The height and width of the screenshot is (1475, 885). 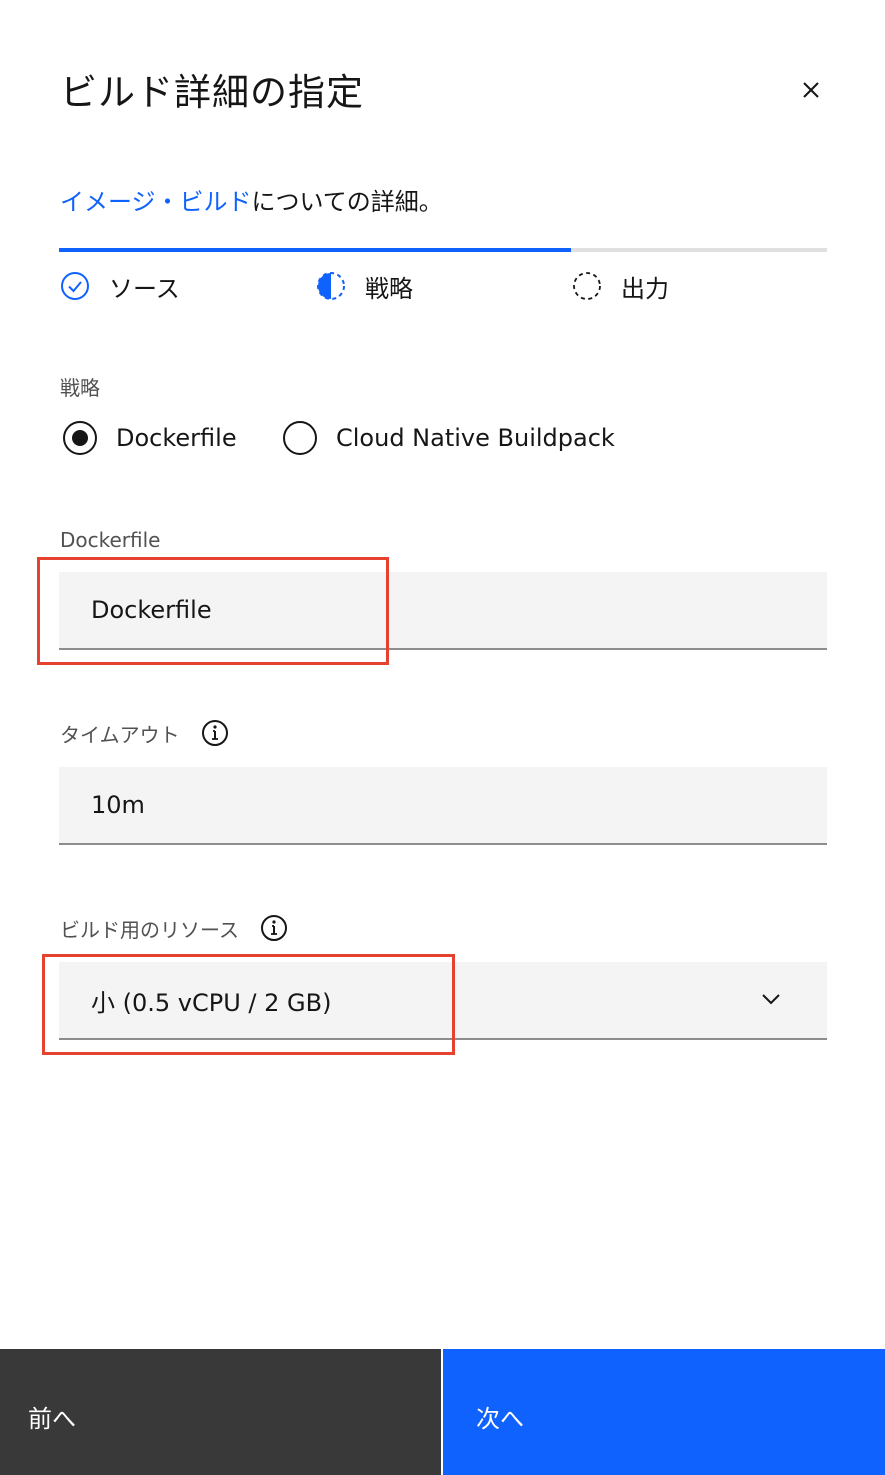 I want to click on step-source: ソース, so click(x=119, y=286).